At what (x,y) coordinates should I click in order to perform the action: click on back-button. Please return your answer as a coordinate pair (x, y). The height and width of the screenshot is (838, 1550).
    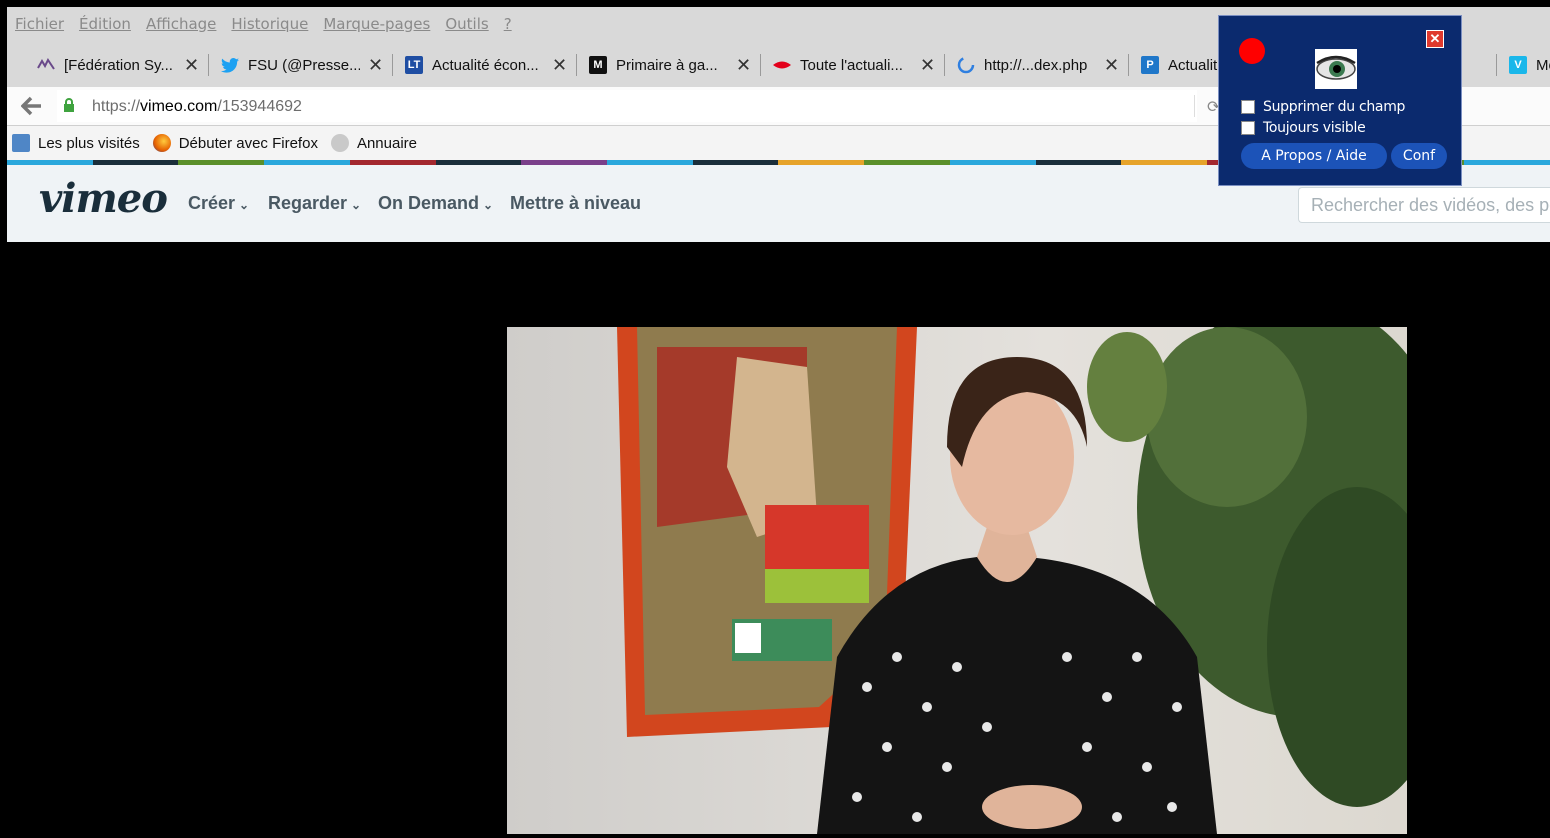
    Looking at the image, I should click on (32, 106).